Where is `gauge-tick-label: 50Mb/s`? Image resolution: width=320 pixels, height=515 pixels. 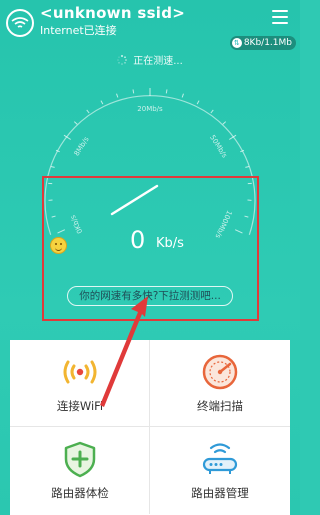
gauge-tick-label: 50Mb/s is located at coordinates (218, 147).